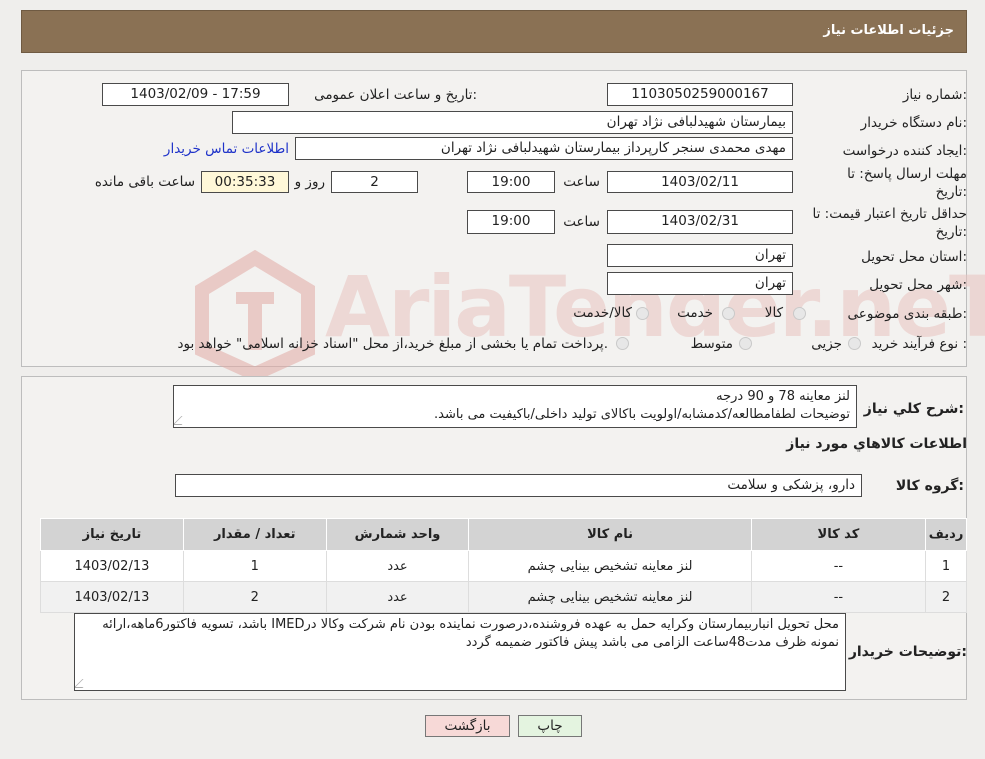  Describe the element at coordinates (226, 149) in the screenshot. I see `buyer-contact-link: اطلاعات تماس خریدار` at that location.